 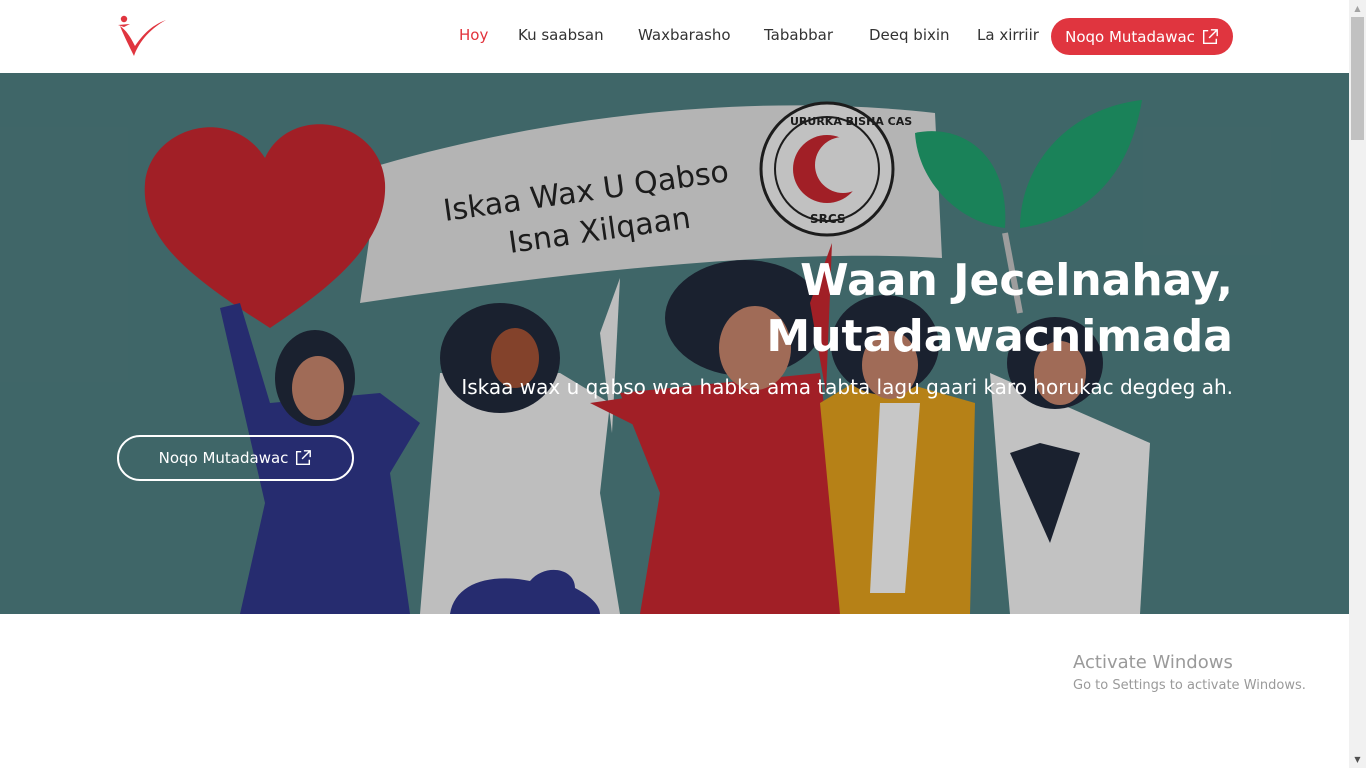 I want to click on scroll-up-arrow-icon: ▲, so click(x=1357, y=8).